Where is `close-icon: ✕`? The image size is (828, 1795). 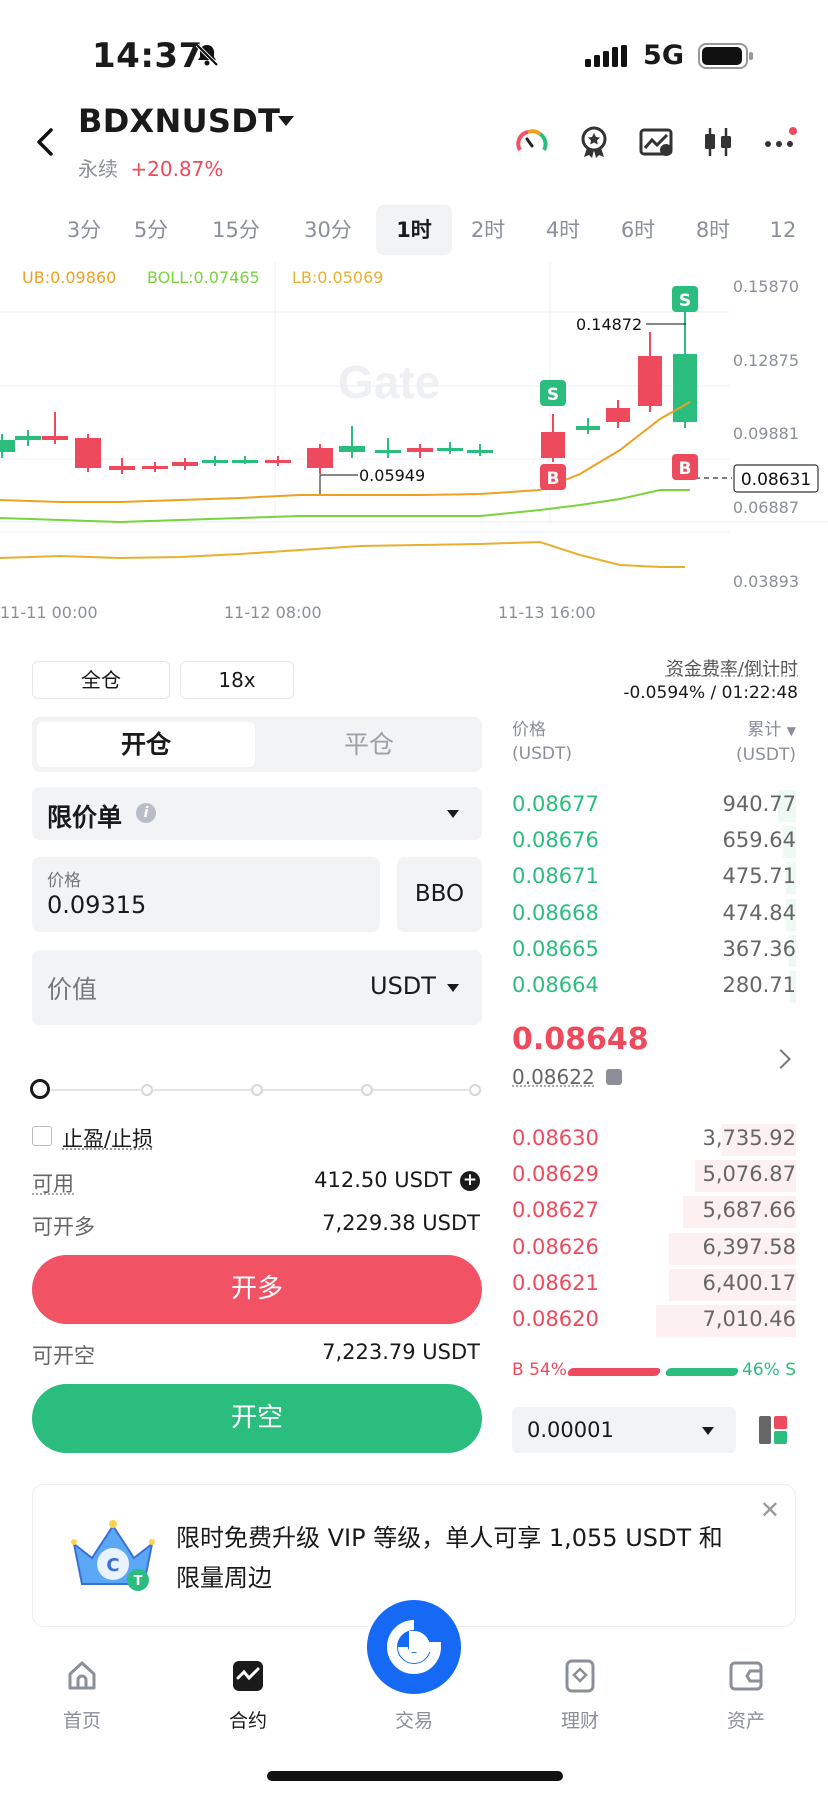
close-icon: ✕ is located at coordinates (770, 1510).